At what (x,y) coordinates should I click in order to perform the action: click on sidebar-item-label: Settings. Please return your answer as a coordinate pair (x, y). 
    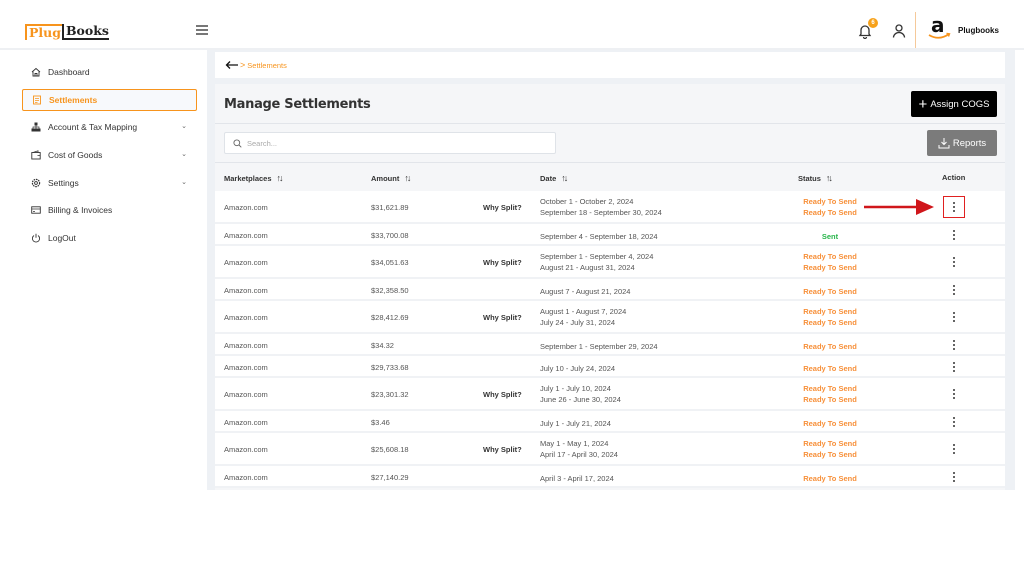
    Looking at the image, I should click on (63, 183).